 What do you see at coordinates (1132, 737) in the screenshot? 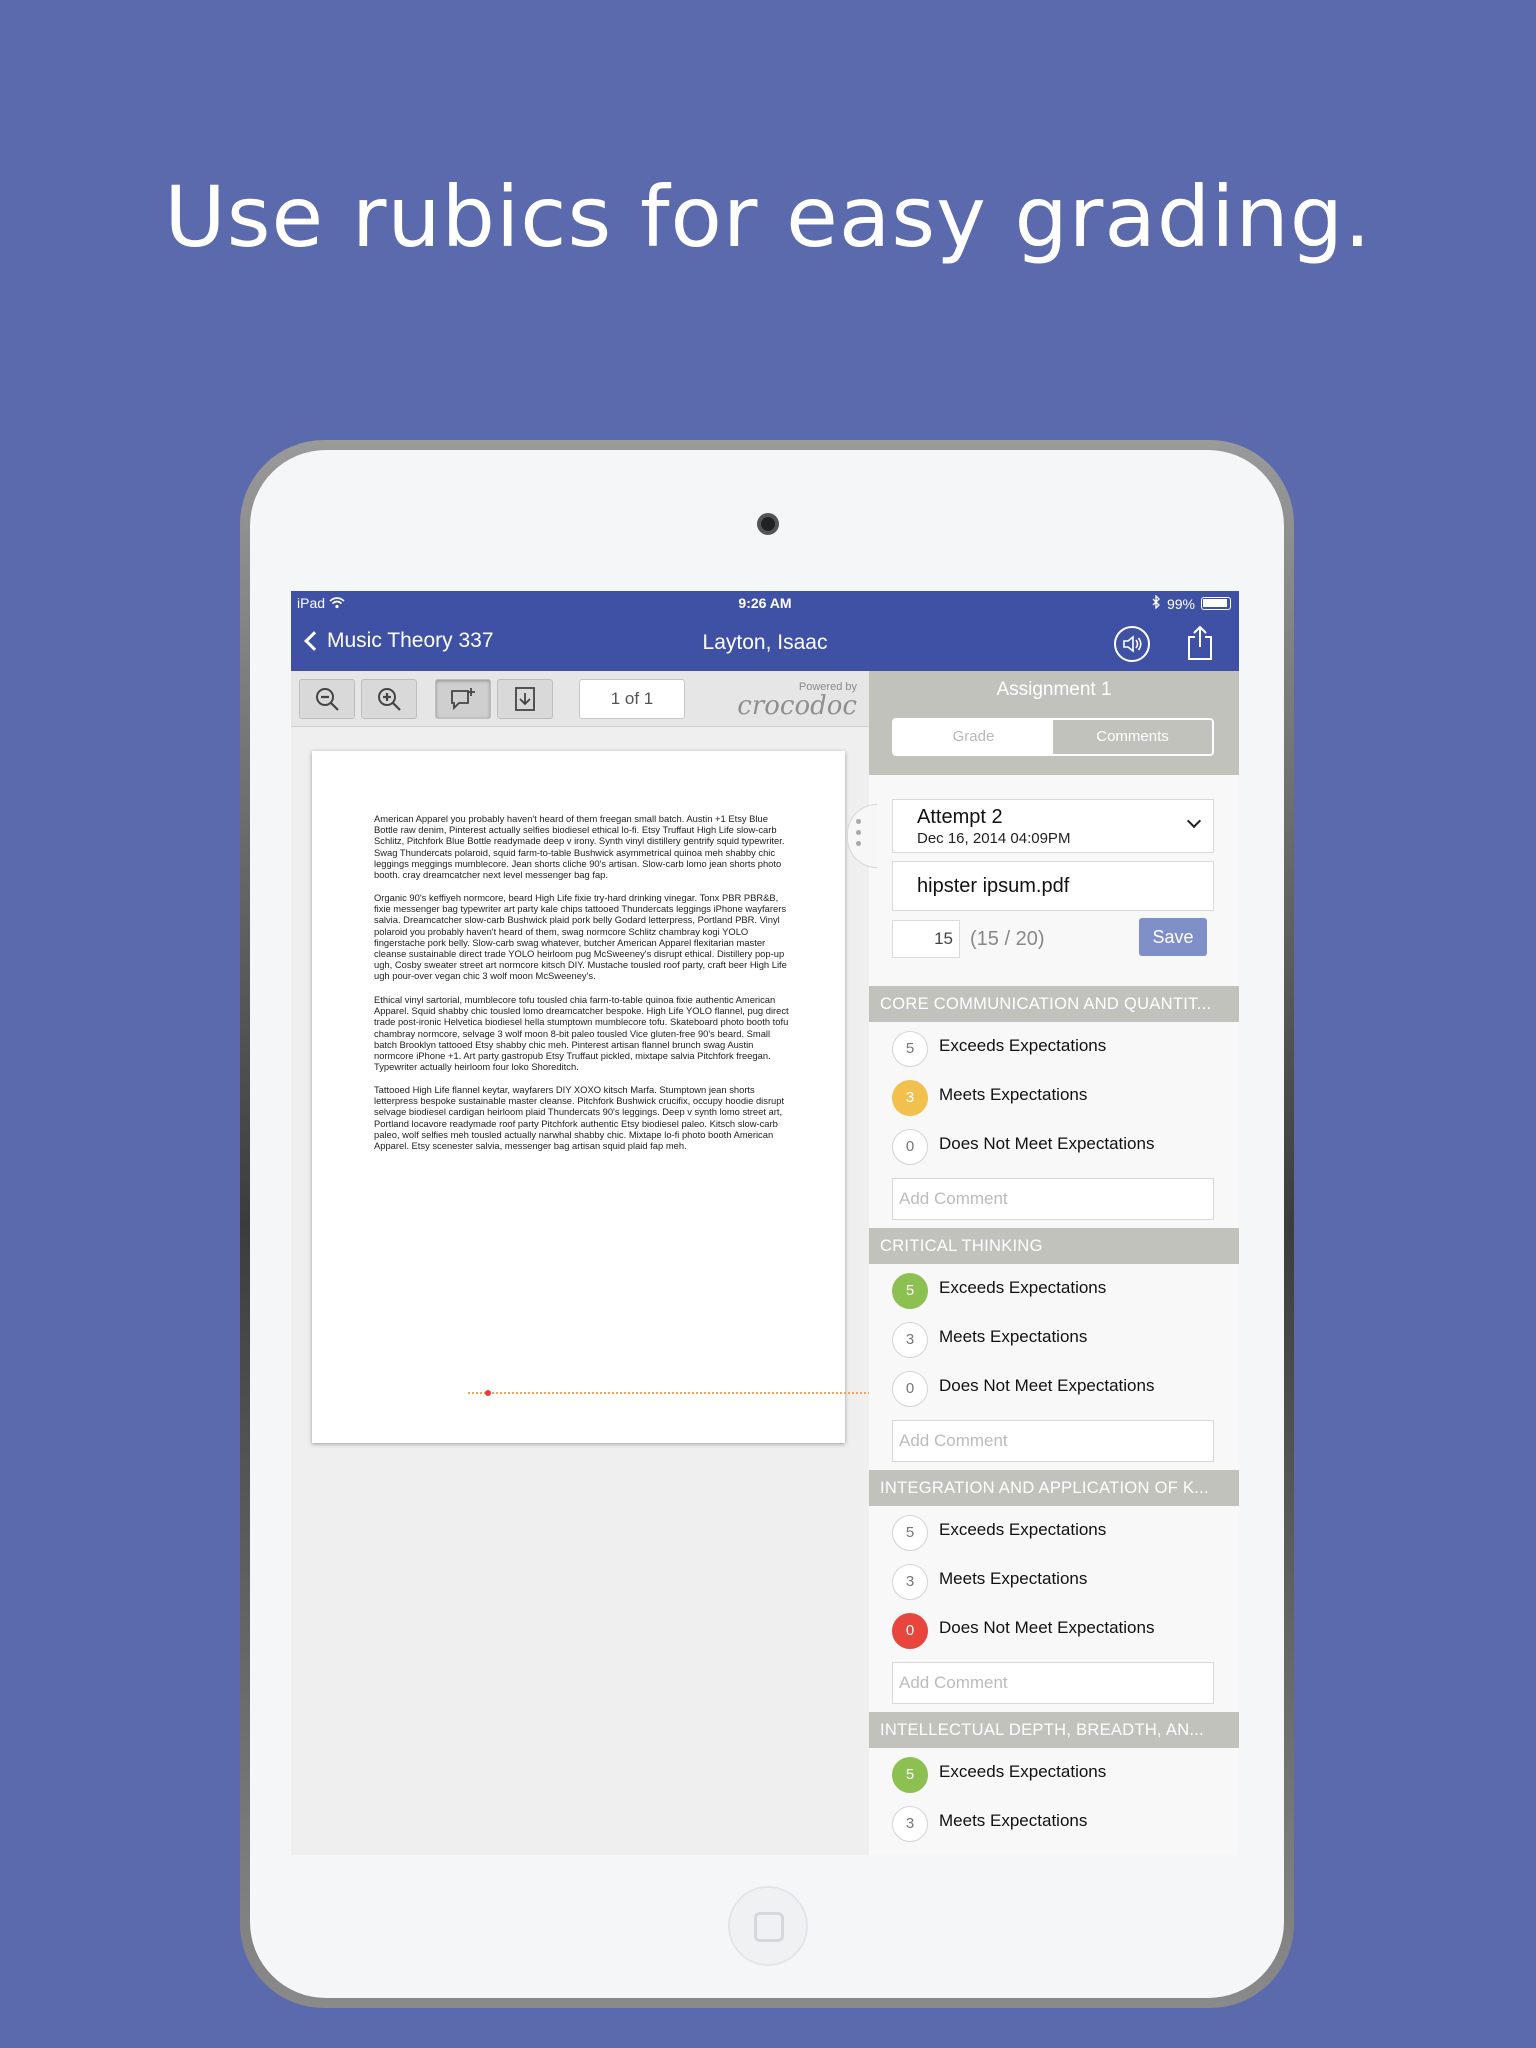
I see `tab-comments: Comments` at bounding box center [1132, 737].